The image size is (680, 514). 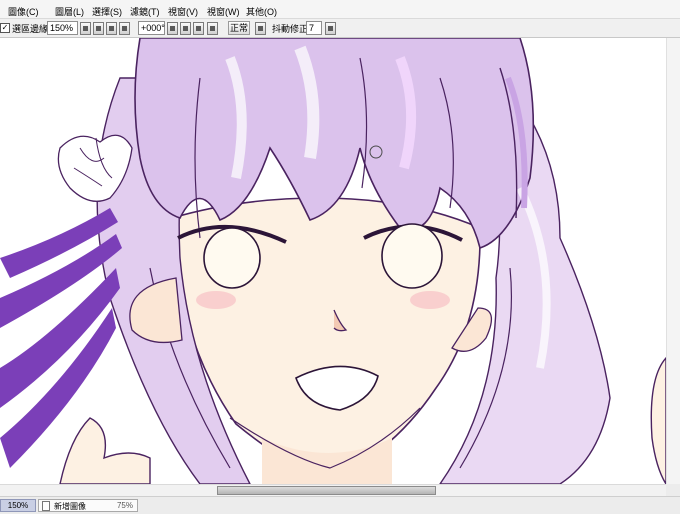 I want to click on flip-canvas-icon, so click(x=260, y=28).